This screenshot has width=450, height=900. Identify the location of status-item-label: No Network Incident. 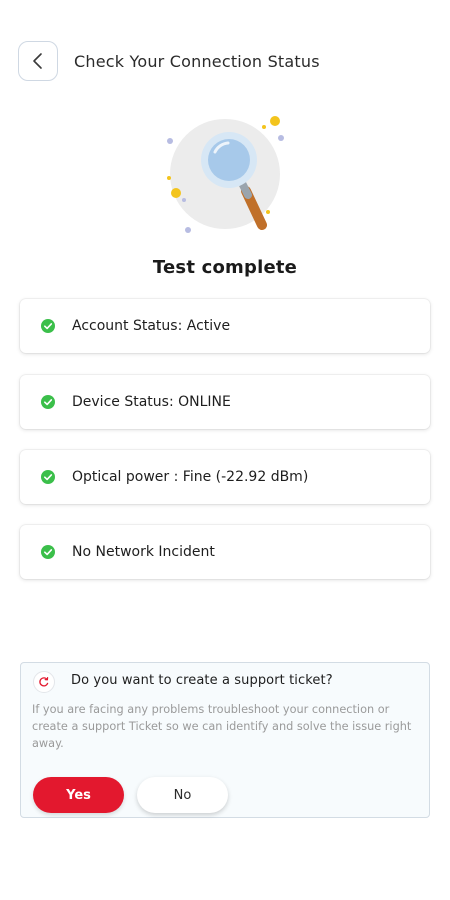
(143, 552).